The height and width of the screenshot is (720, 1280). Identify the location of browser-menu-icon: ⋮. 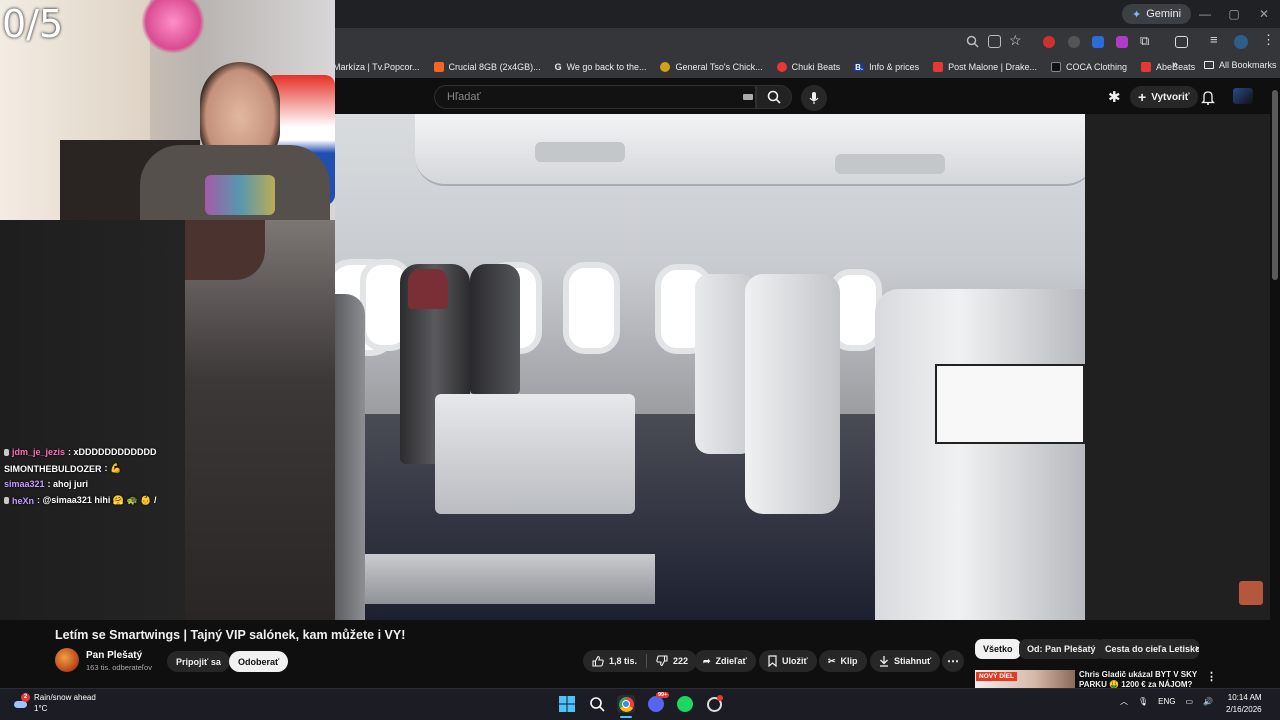
(1268, 40).